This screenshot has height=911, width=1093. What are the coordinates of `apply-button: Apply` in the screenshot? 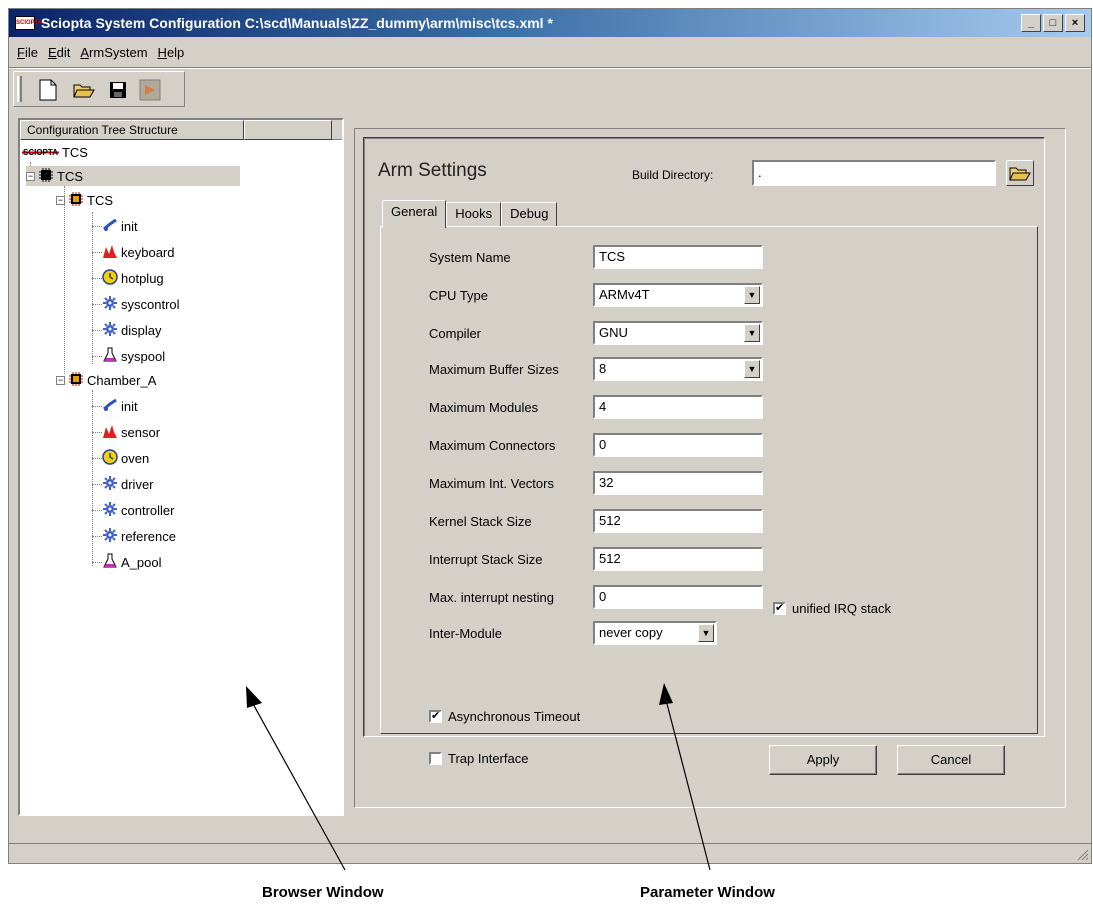 It's located at (823, 760).